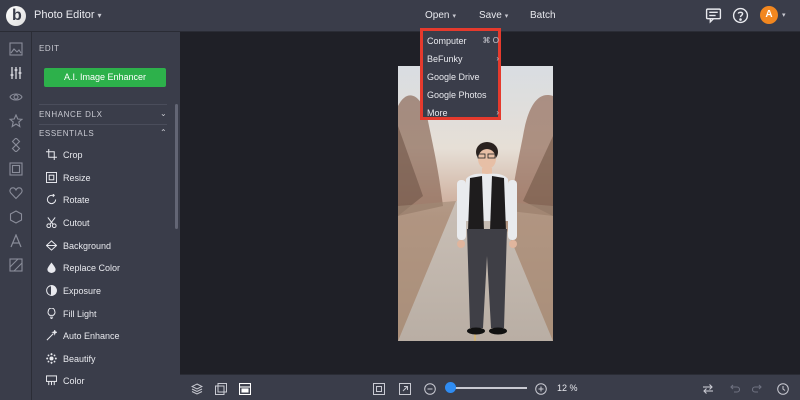 This screenshot has height=400, width=800. I want to click on graphics-icon, so click(16, 145).